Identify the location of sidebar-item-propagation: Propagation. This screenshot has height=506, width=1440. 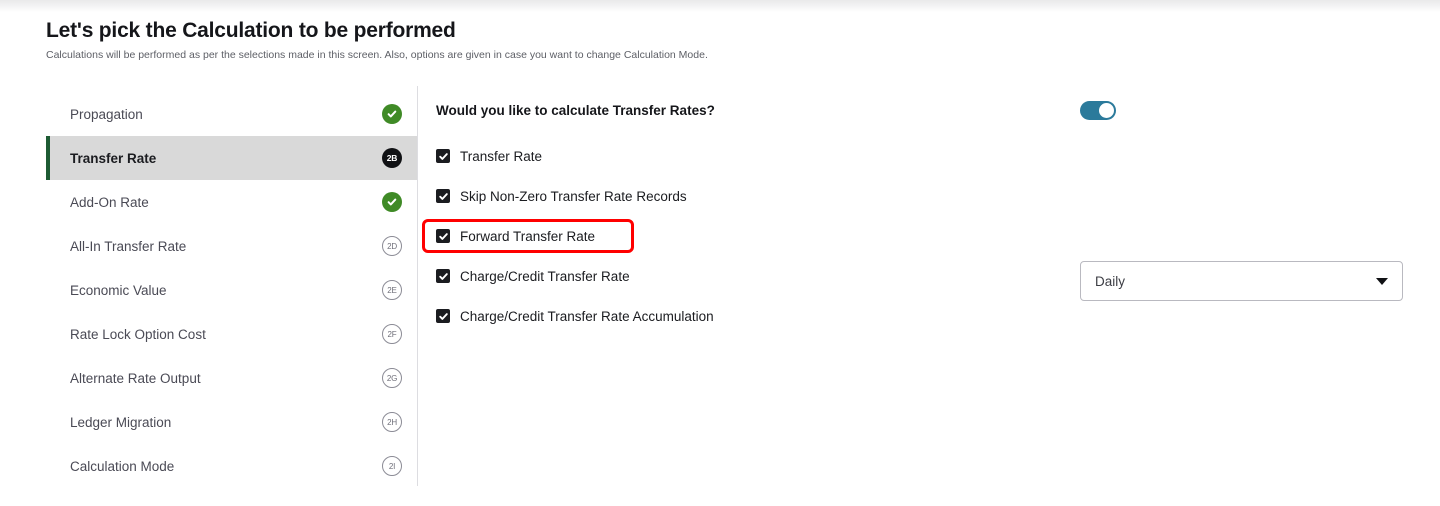
(232, 114).